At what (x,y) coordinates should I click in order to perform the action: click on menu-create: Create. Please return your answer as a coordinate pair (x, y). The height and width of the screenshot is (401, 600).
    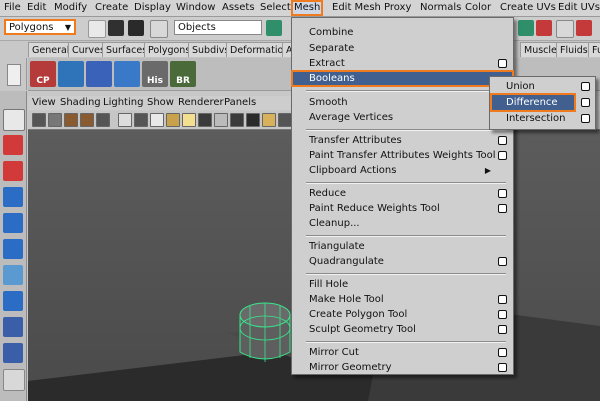
    Looking at the image, I should click on (111, 8).